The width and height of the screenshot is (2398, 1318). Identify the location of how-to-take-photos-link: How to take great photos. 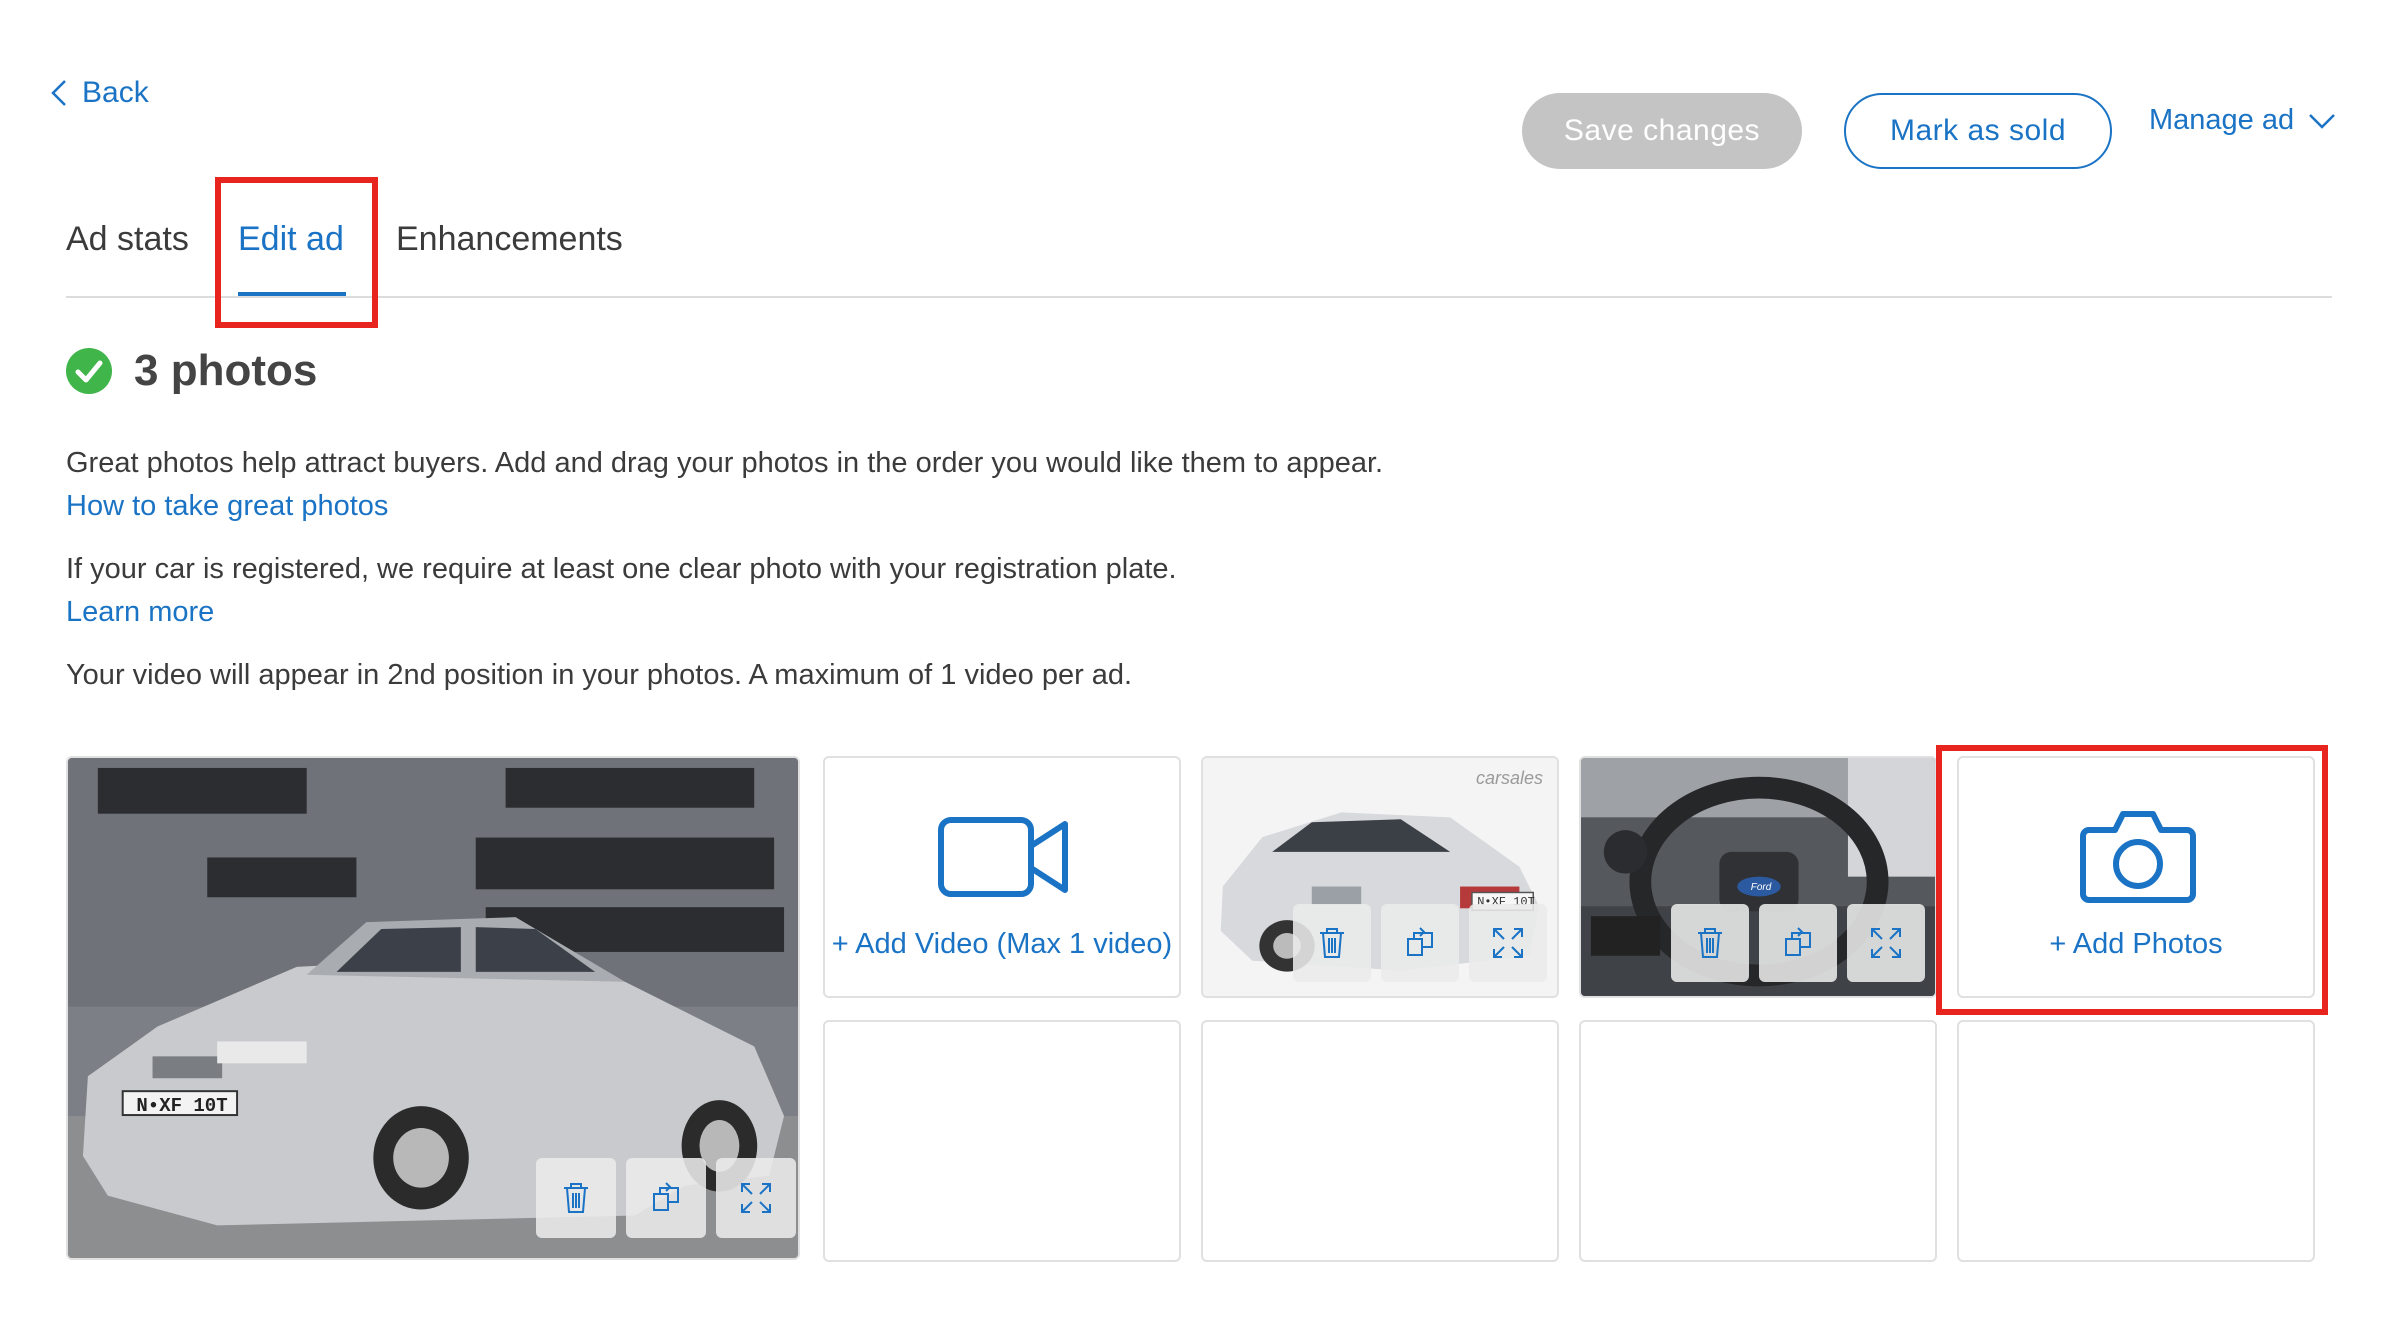
(227, 506).